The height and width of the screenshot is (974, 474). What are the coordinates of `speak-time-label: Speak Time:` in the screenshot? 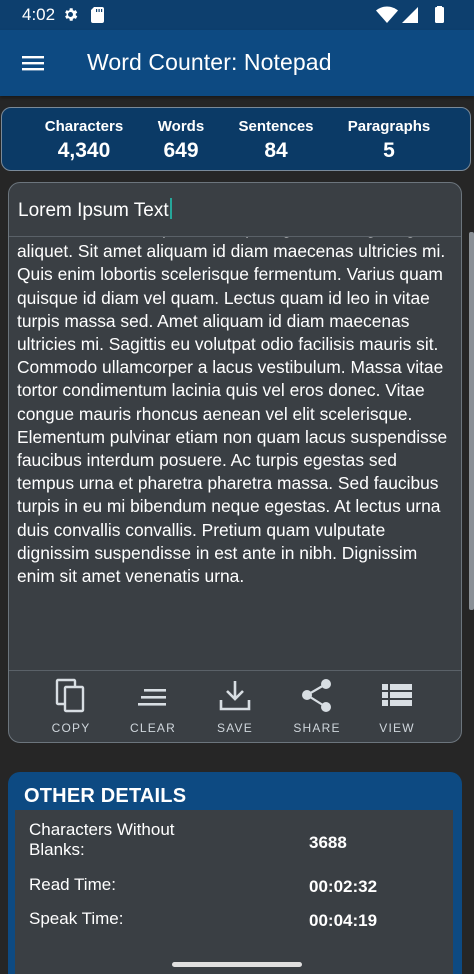 It's located at (76, 918).